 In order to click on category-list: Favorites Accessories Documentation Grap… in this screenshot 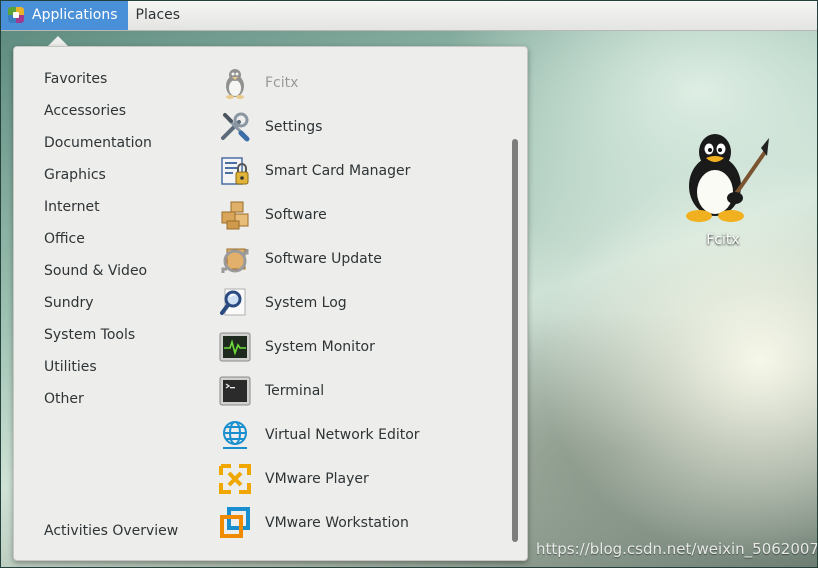, I will do `click(98, 239)`.